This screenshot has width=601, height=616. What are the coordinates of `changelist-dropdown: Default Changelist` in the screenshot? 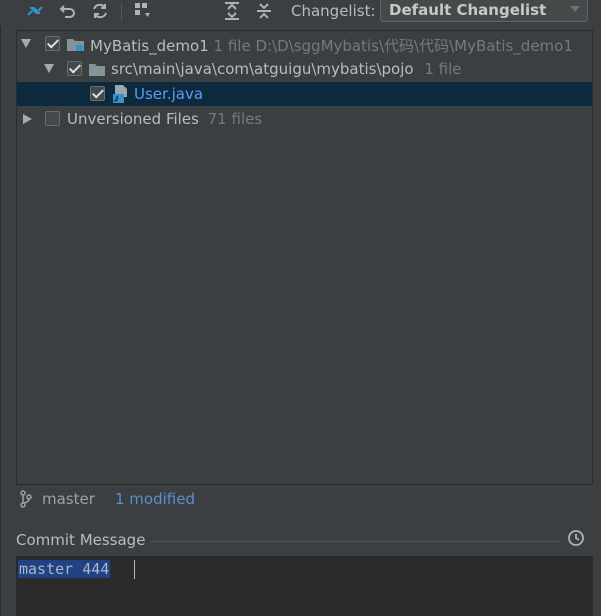 It's located at (484, 11).